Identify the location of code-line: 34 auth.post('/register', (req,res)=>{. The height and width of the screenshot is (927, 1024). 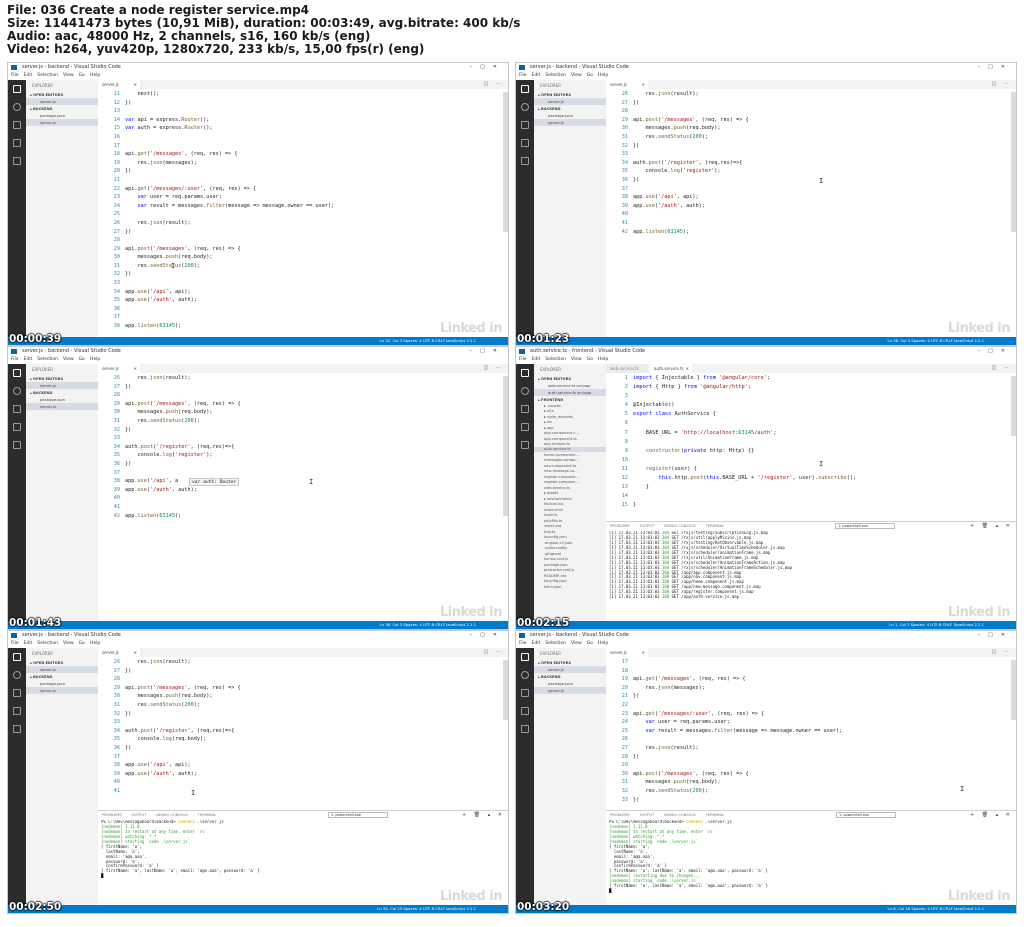
(303, 447).